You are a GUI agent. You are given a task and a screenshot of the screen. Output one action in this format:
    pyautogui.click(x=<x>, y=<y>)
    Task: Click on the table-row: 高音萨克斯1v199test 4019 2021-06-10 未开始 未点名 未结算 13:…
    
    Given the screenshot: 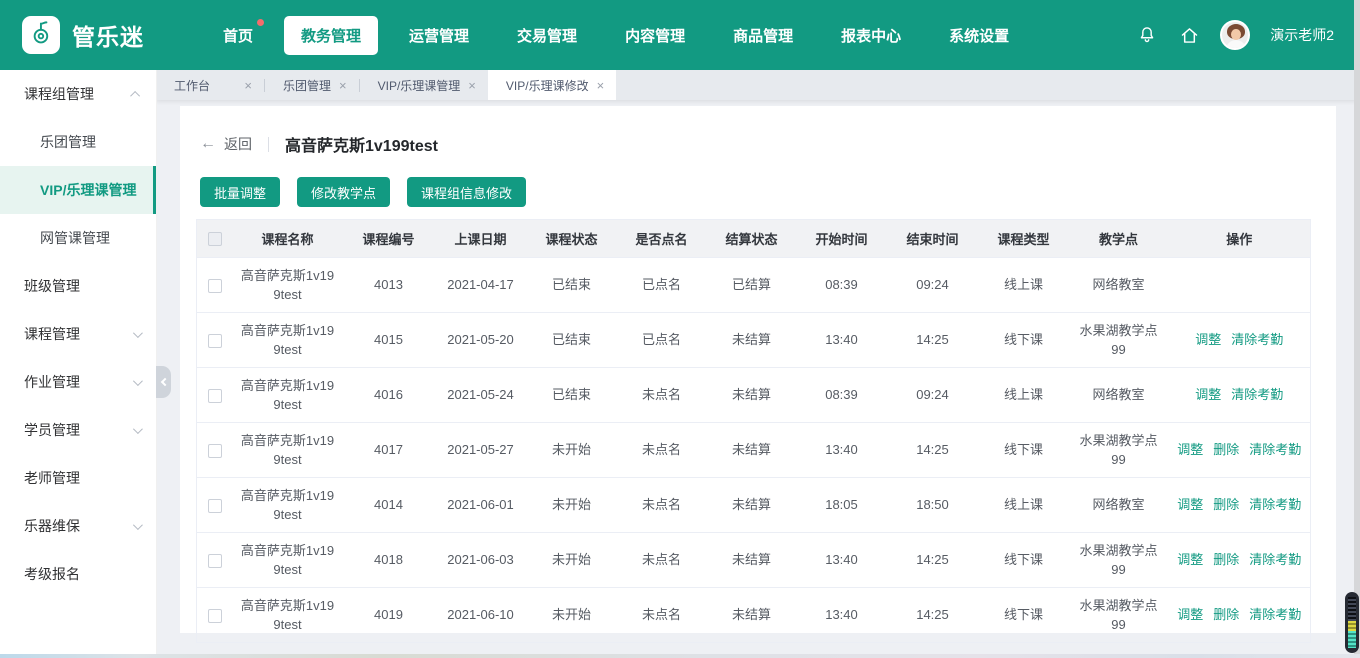 What is the action you would take?
    pyautogui.click(x=753, y=615)
    